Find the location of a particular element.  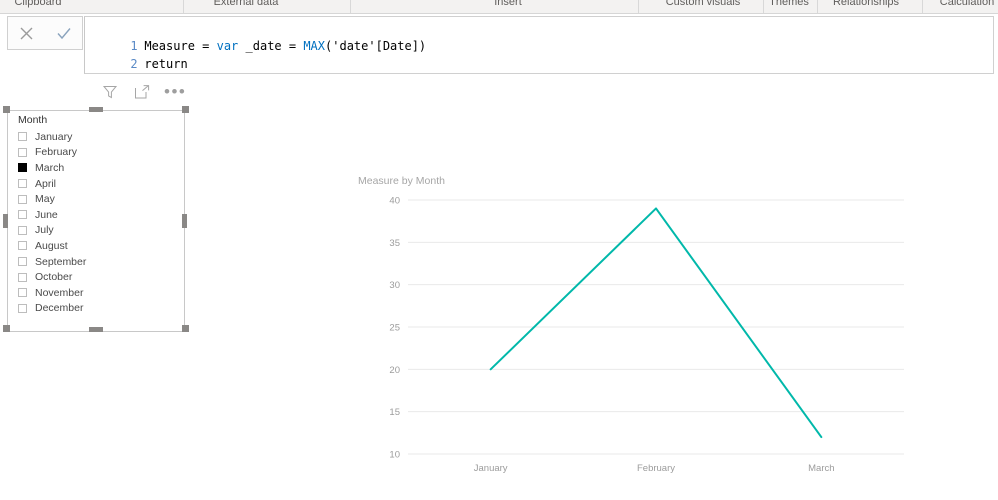

dax-line-1: 1 Measure = var _date = MAX('date'[Date]) is located at coordinates (539, 36).